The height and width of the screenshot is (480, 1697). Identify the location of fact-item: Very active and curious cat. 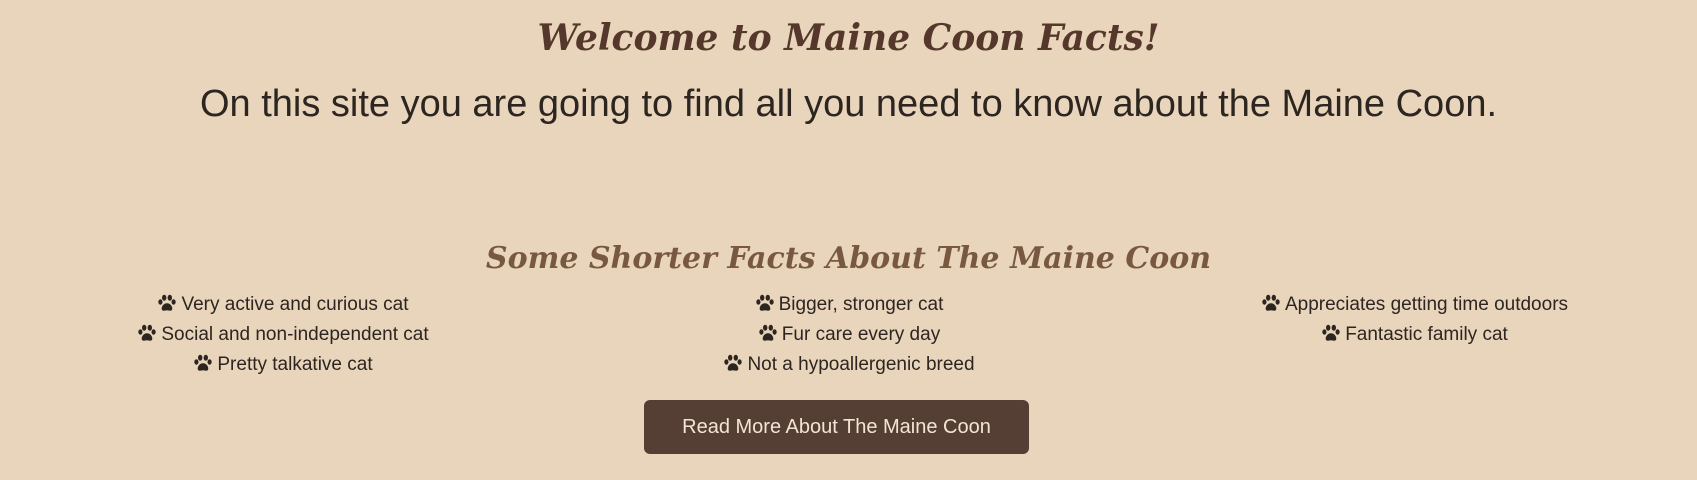
(283, 305).